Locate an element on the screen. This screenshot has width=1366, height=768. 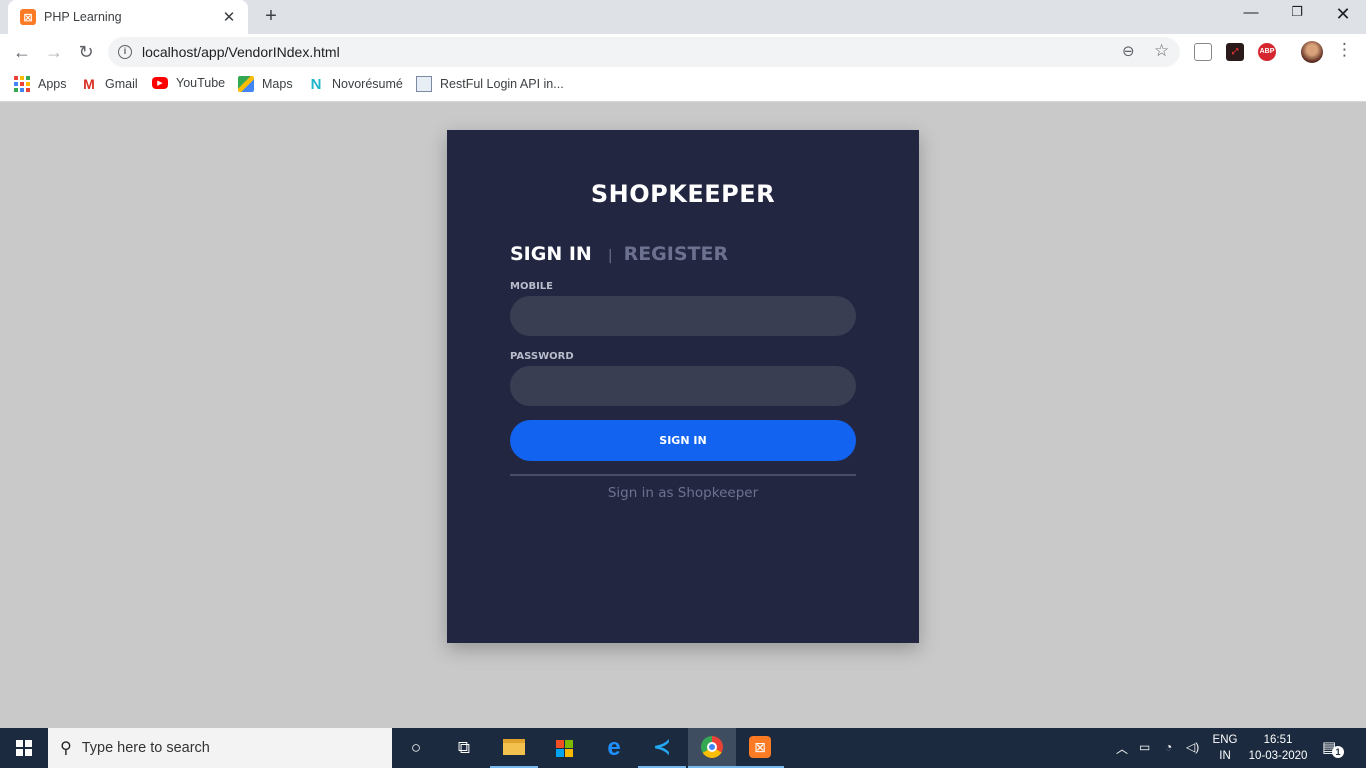
bookmark-novoresume: N Novorésumé is located at coordinates (355, 84).